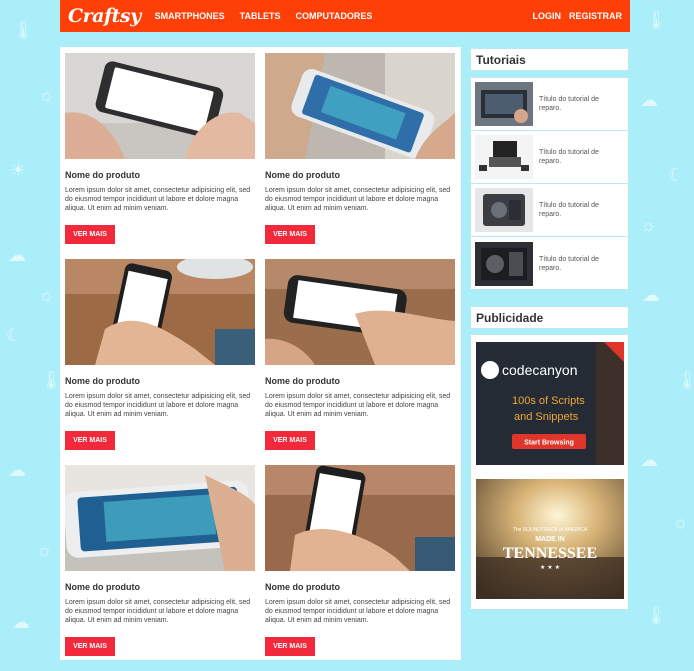  I want to click on nav-tablets: TABLETS, so click(260, 16).